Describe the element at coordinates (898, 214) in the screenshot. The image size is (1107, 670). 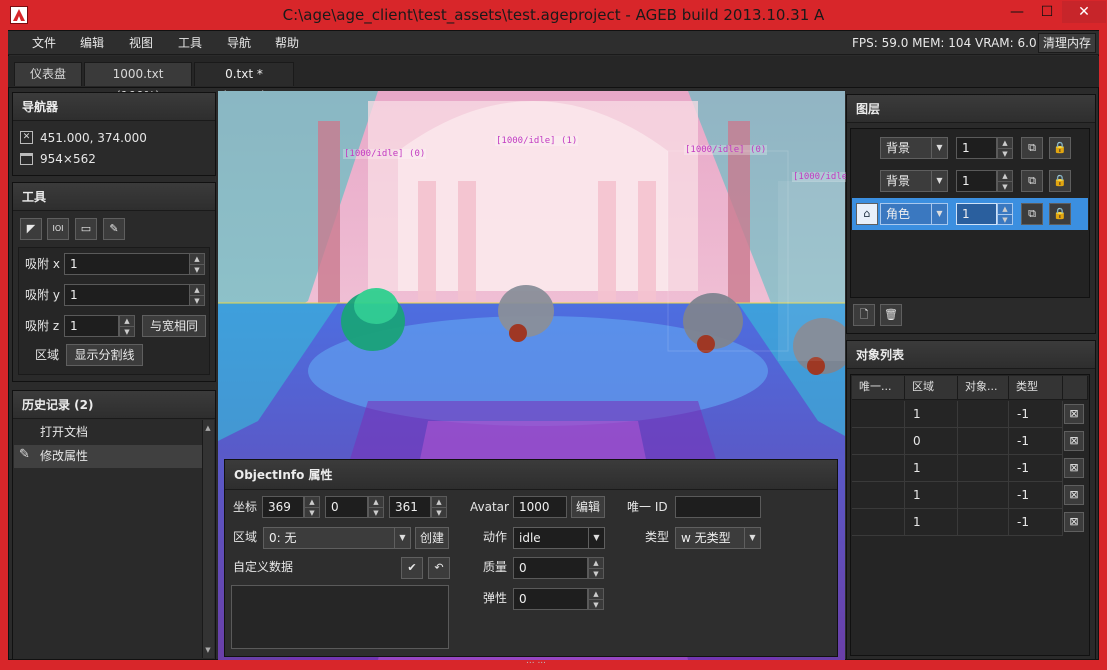
I see `layer-type-value: 角色` at that location.